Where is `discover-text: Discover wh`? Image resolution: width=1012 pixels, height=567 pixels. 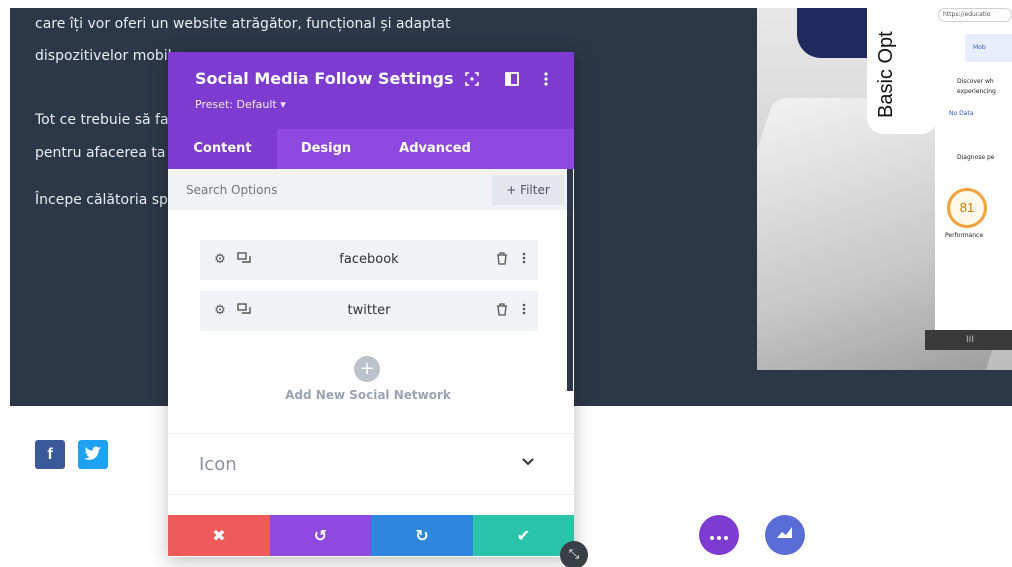 discover-text: Discover wh is located at coordinates (975, 81).